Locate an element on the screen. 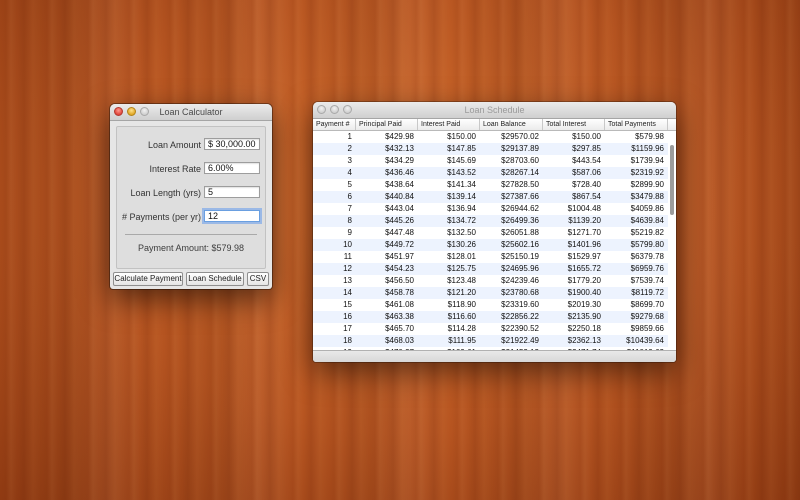 Image resolution: width=800 pixels, height=500 pixels. table-cell: $443.54 is located at coordinates (586, 160).